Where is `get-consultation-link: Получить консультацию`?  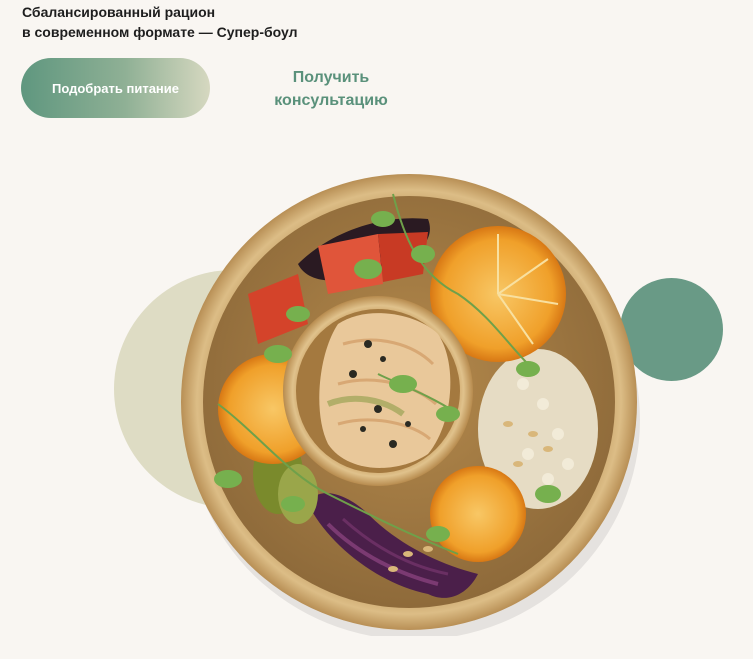
get-consultation-link: Получить консультацию is located at coordinates (331, 89).